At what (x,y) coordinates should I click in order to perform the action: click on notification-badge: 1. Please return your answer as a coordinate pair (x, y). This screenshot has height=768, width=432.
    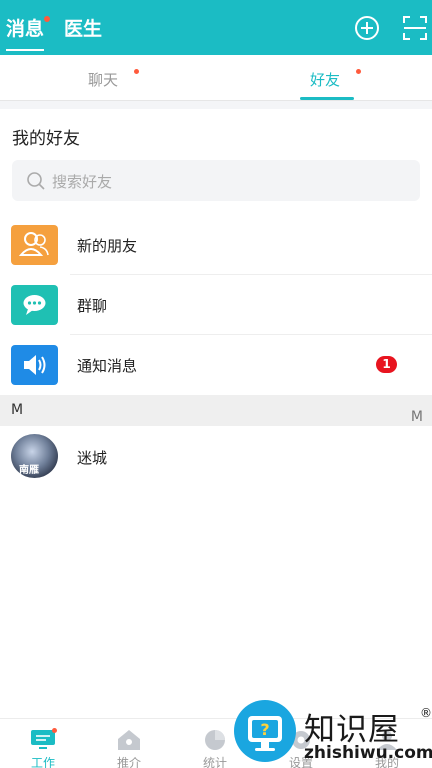
    Looking at the image, I should click on (386, 364).